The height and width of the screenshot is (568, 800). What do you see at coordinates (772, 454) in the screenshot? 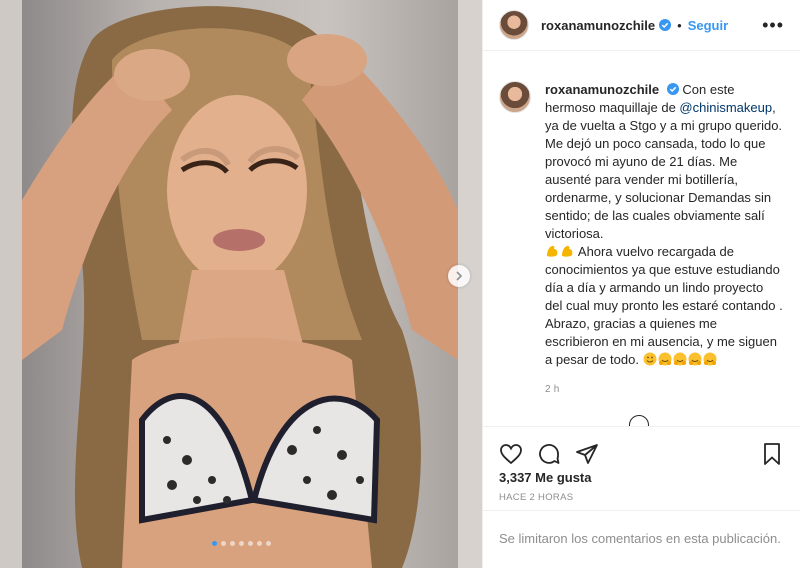
I see `bookmark-icon` at bounding box center [772, 454].